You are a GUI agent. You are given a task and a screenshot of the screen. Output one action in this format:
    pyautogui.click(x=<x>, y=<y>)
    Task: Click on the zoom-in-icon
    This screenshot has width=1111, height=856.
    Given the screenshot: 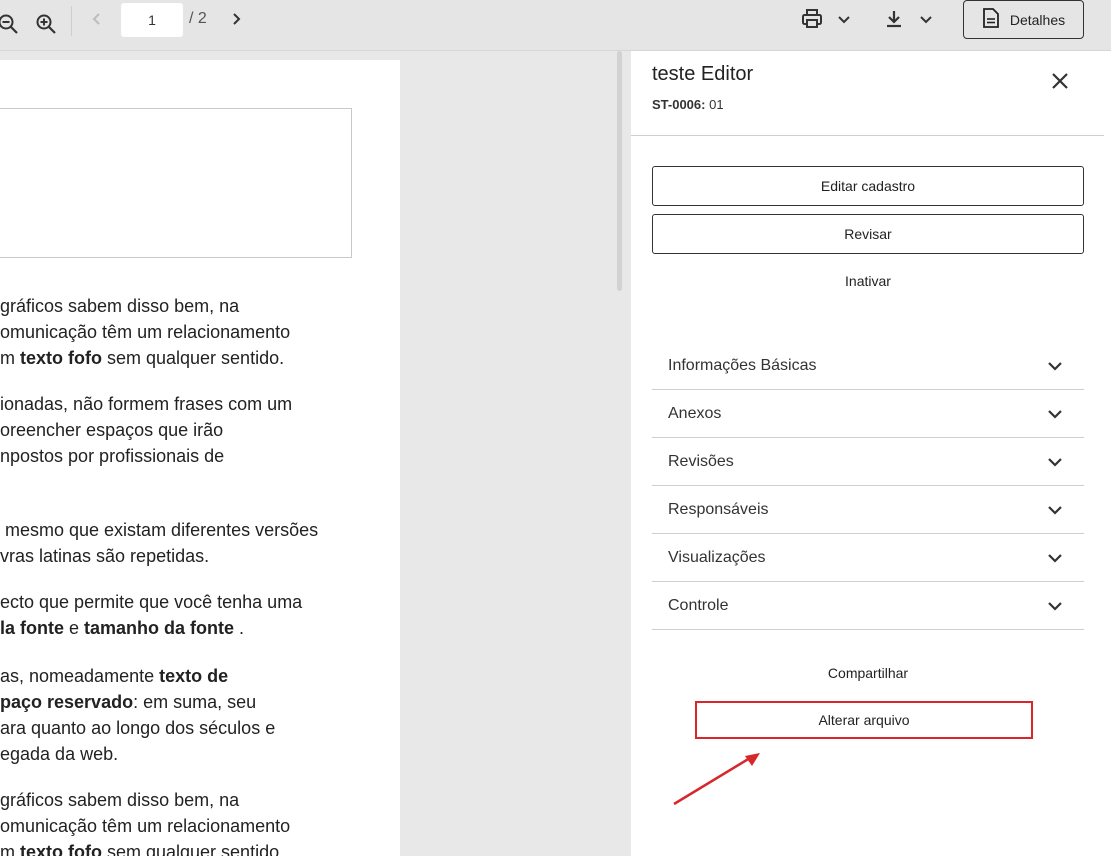 What is the action you would take?
    pyautogui.click(x=46, y=24)
    